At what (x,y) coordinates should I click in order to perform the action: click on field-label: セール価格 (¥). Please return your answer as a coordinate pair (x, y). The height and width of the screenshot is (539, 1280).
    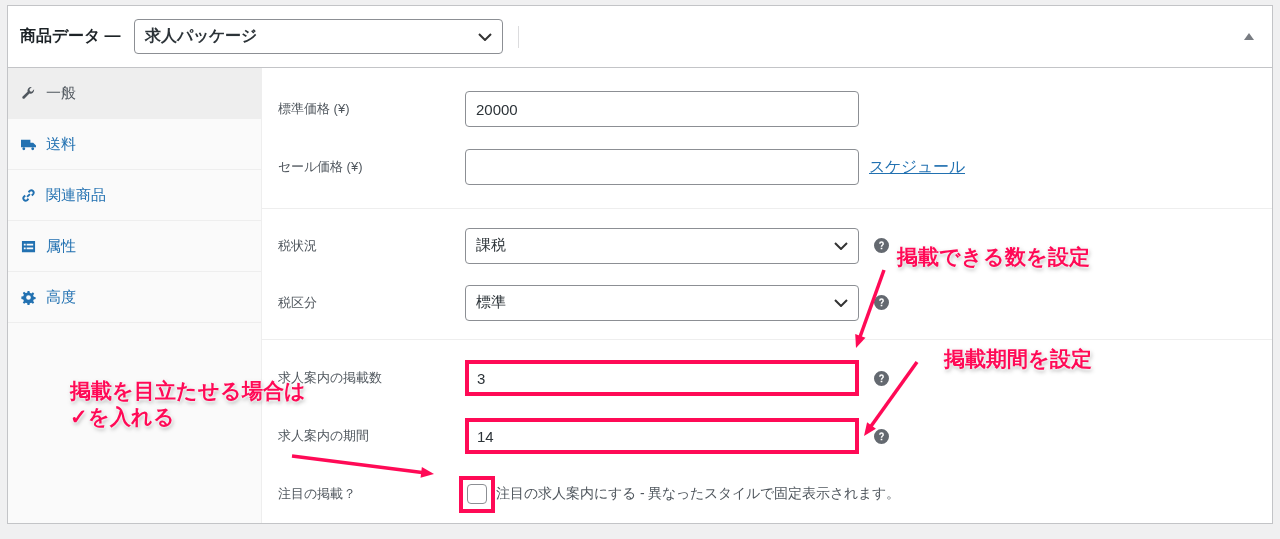
    Looking at the image, I should click on (321, 167).